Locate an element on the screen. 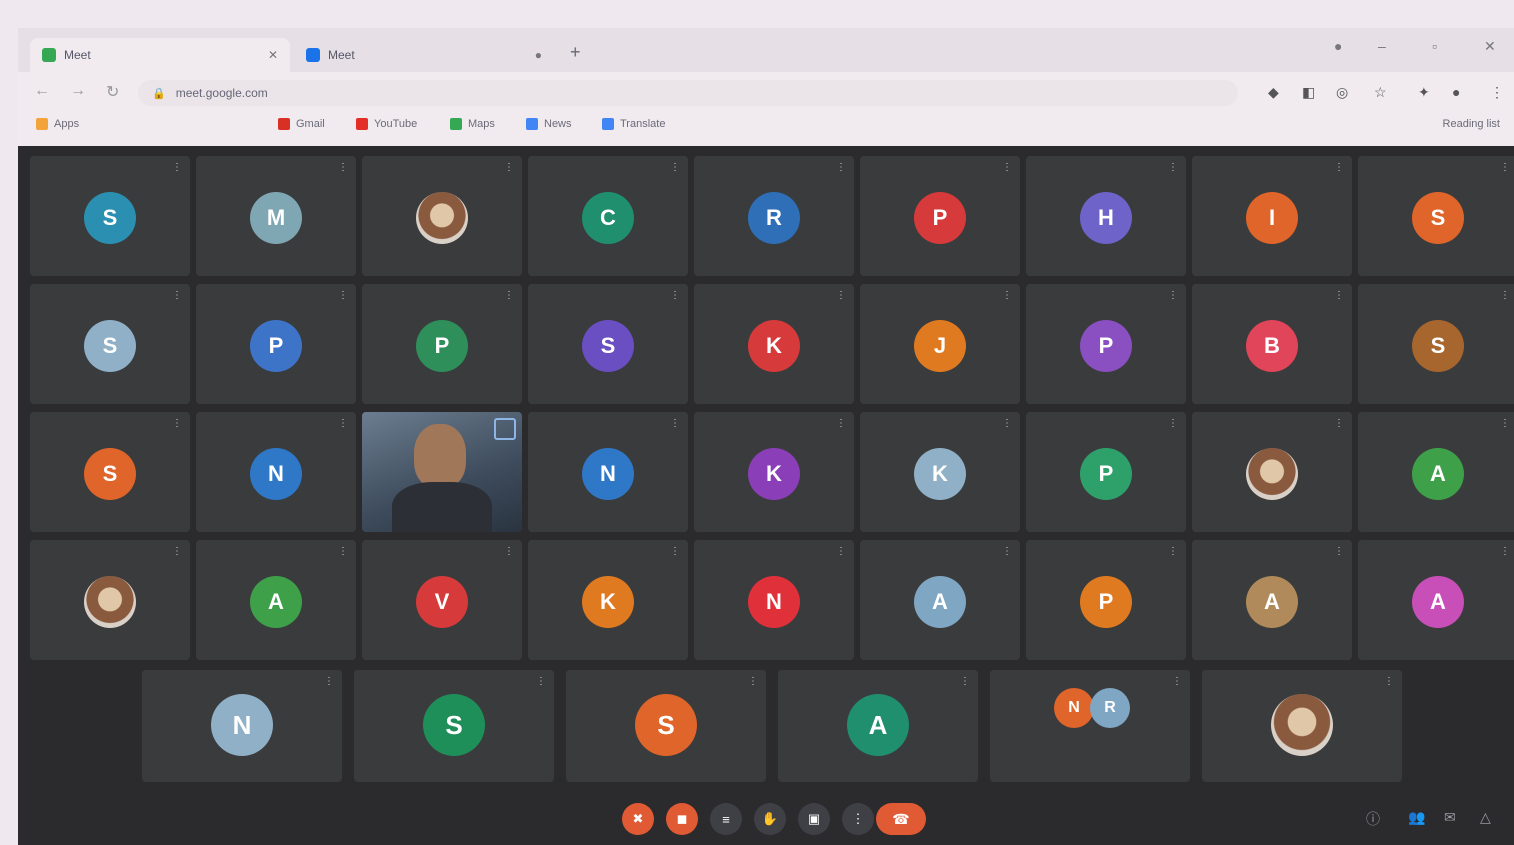  raise-hand-button: ✋ is located at coordinates (770, 819).